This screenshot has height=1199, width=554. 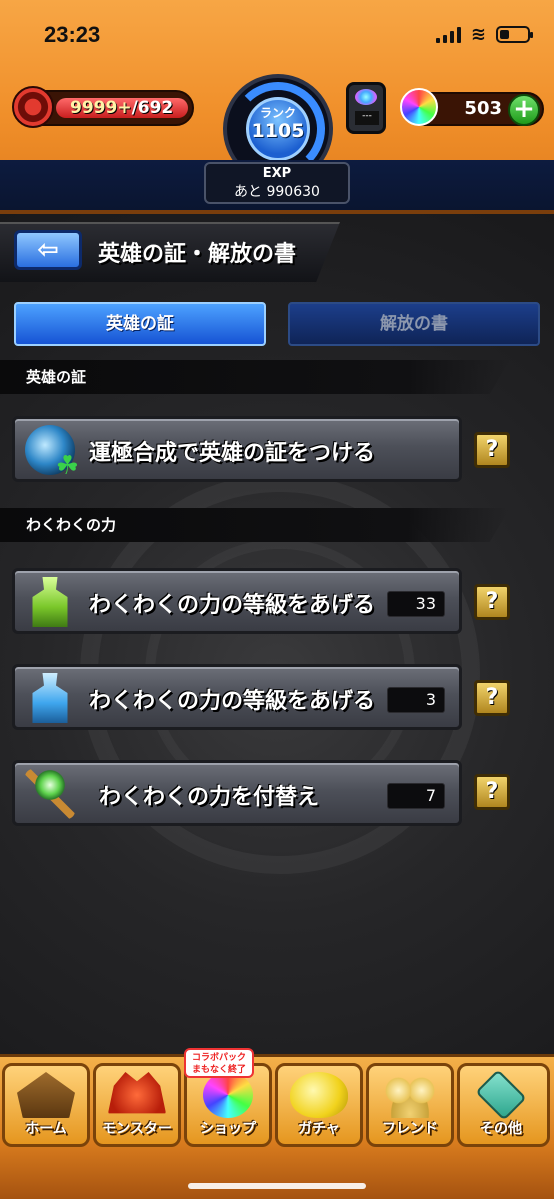 I want to click on menu-label: わくわくの力を付替え, so click(x=209, y=797).